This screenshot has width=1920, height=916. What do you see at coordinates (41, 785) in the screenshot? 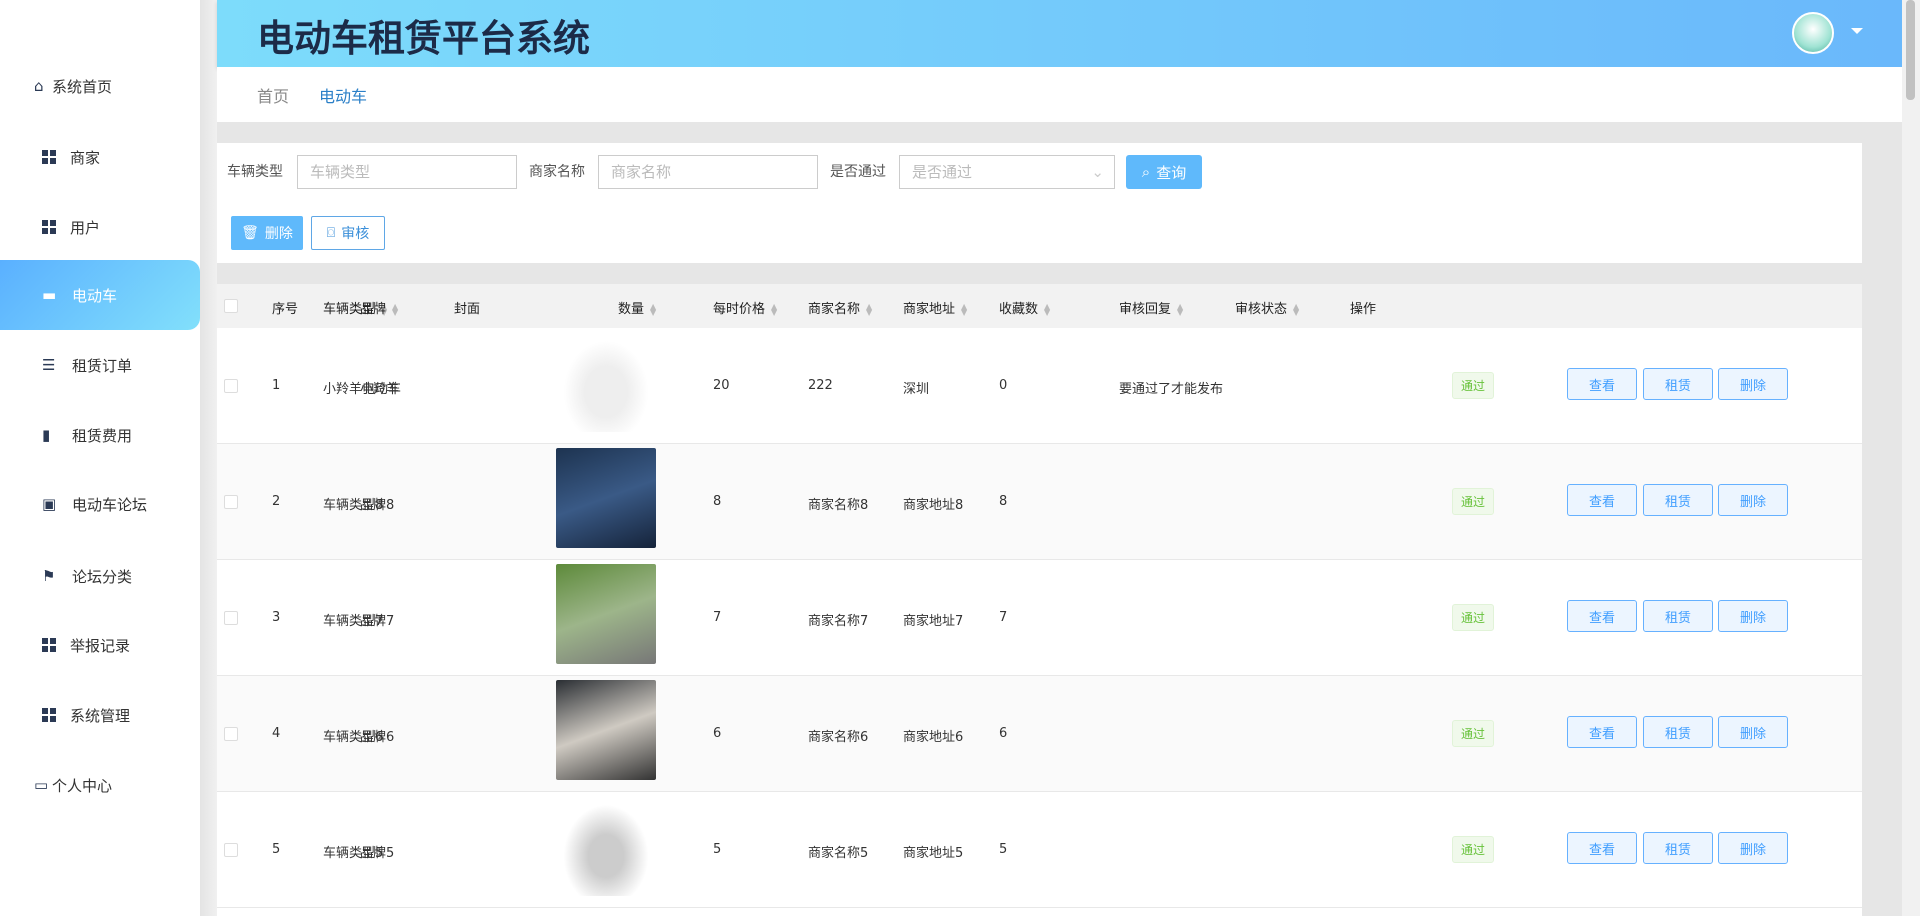
I see `card-icon: ▭` at bounding box center [41, 785].